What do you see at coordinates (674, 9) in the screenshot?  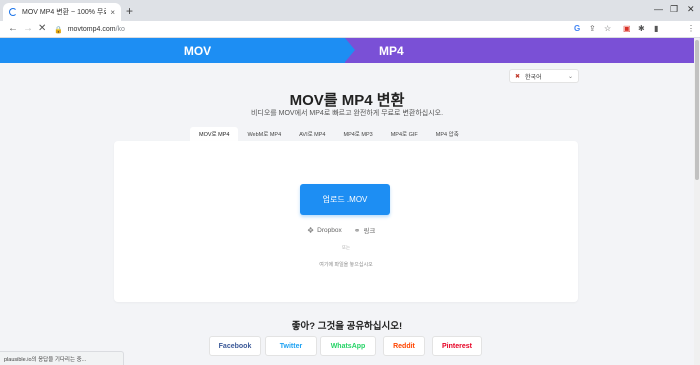 I see `maximize-icon: ❐` at bounding box center [674, 9].